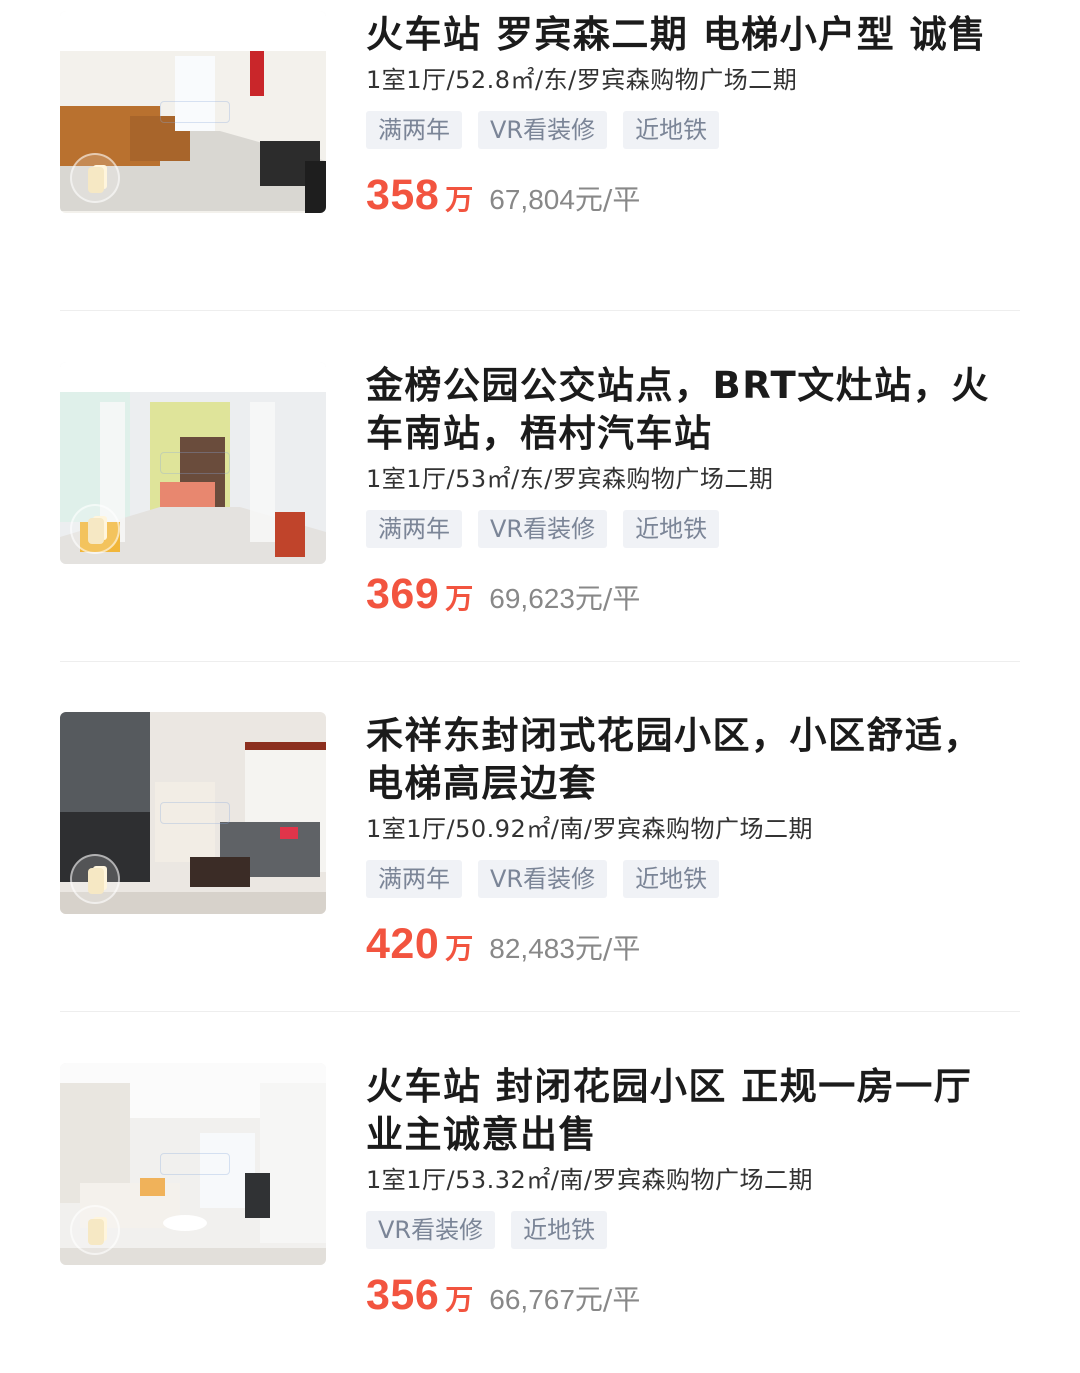  Describe the element at coordinates (403, 594) in the screenshot. I see `price-total: 369` at that location.